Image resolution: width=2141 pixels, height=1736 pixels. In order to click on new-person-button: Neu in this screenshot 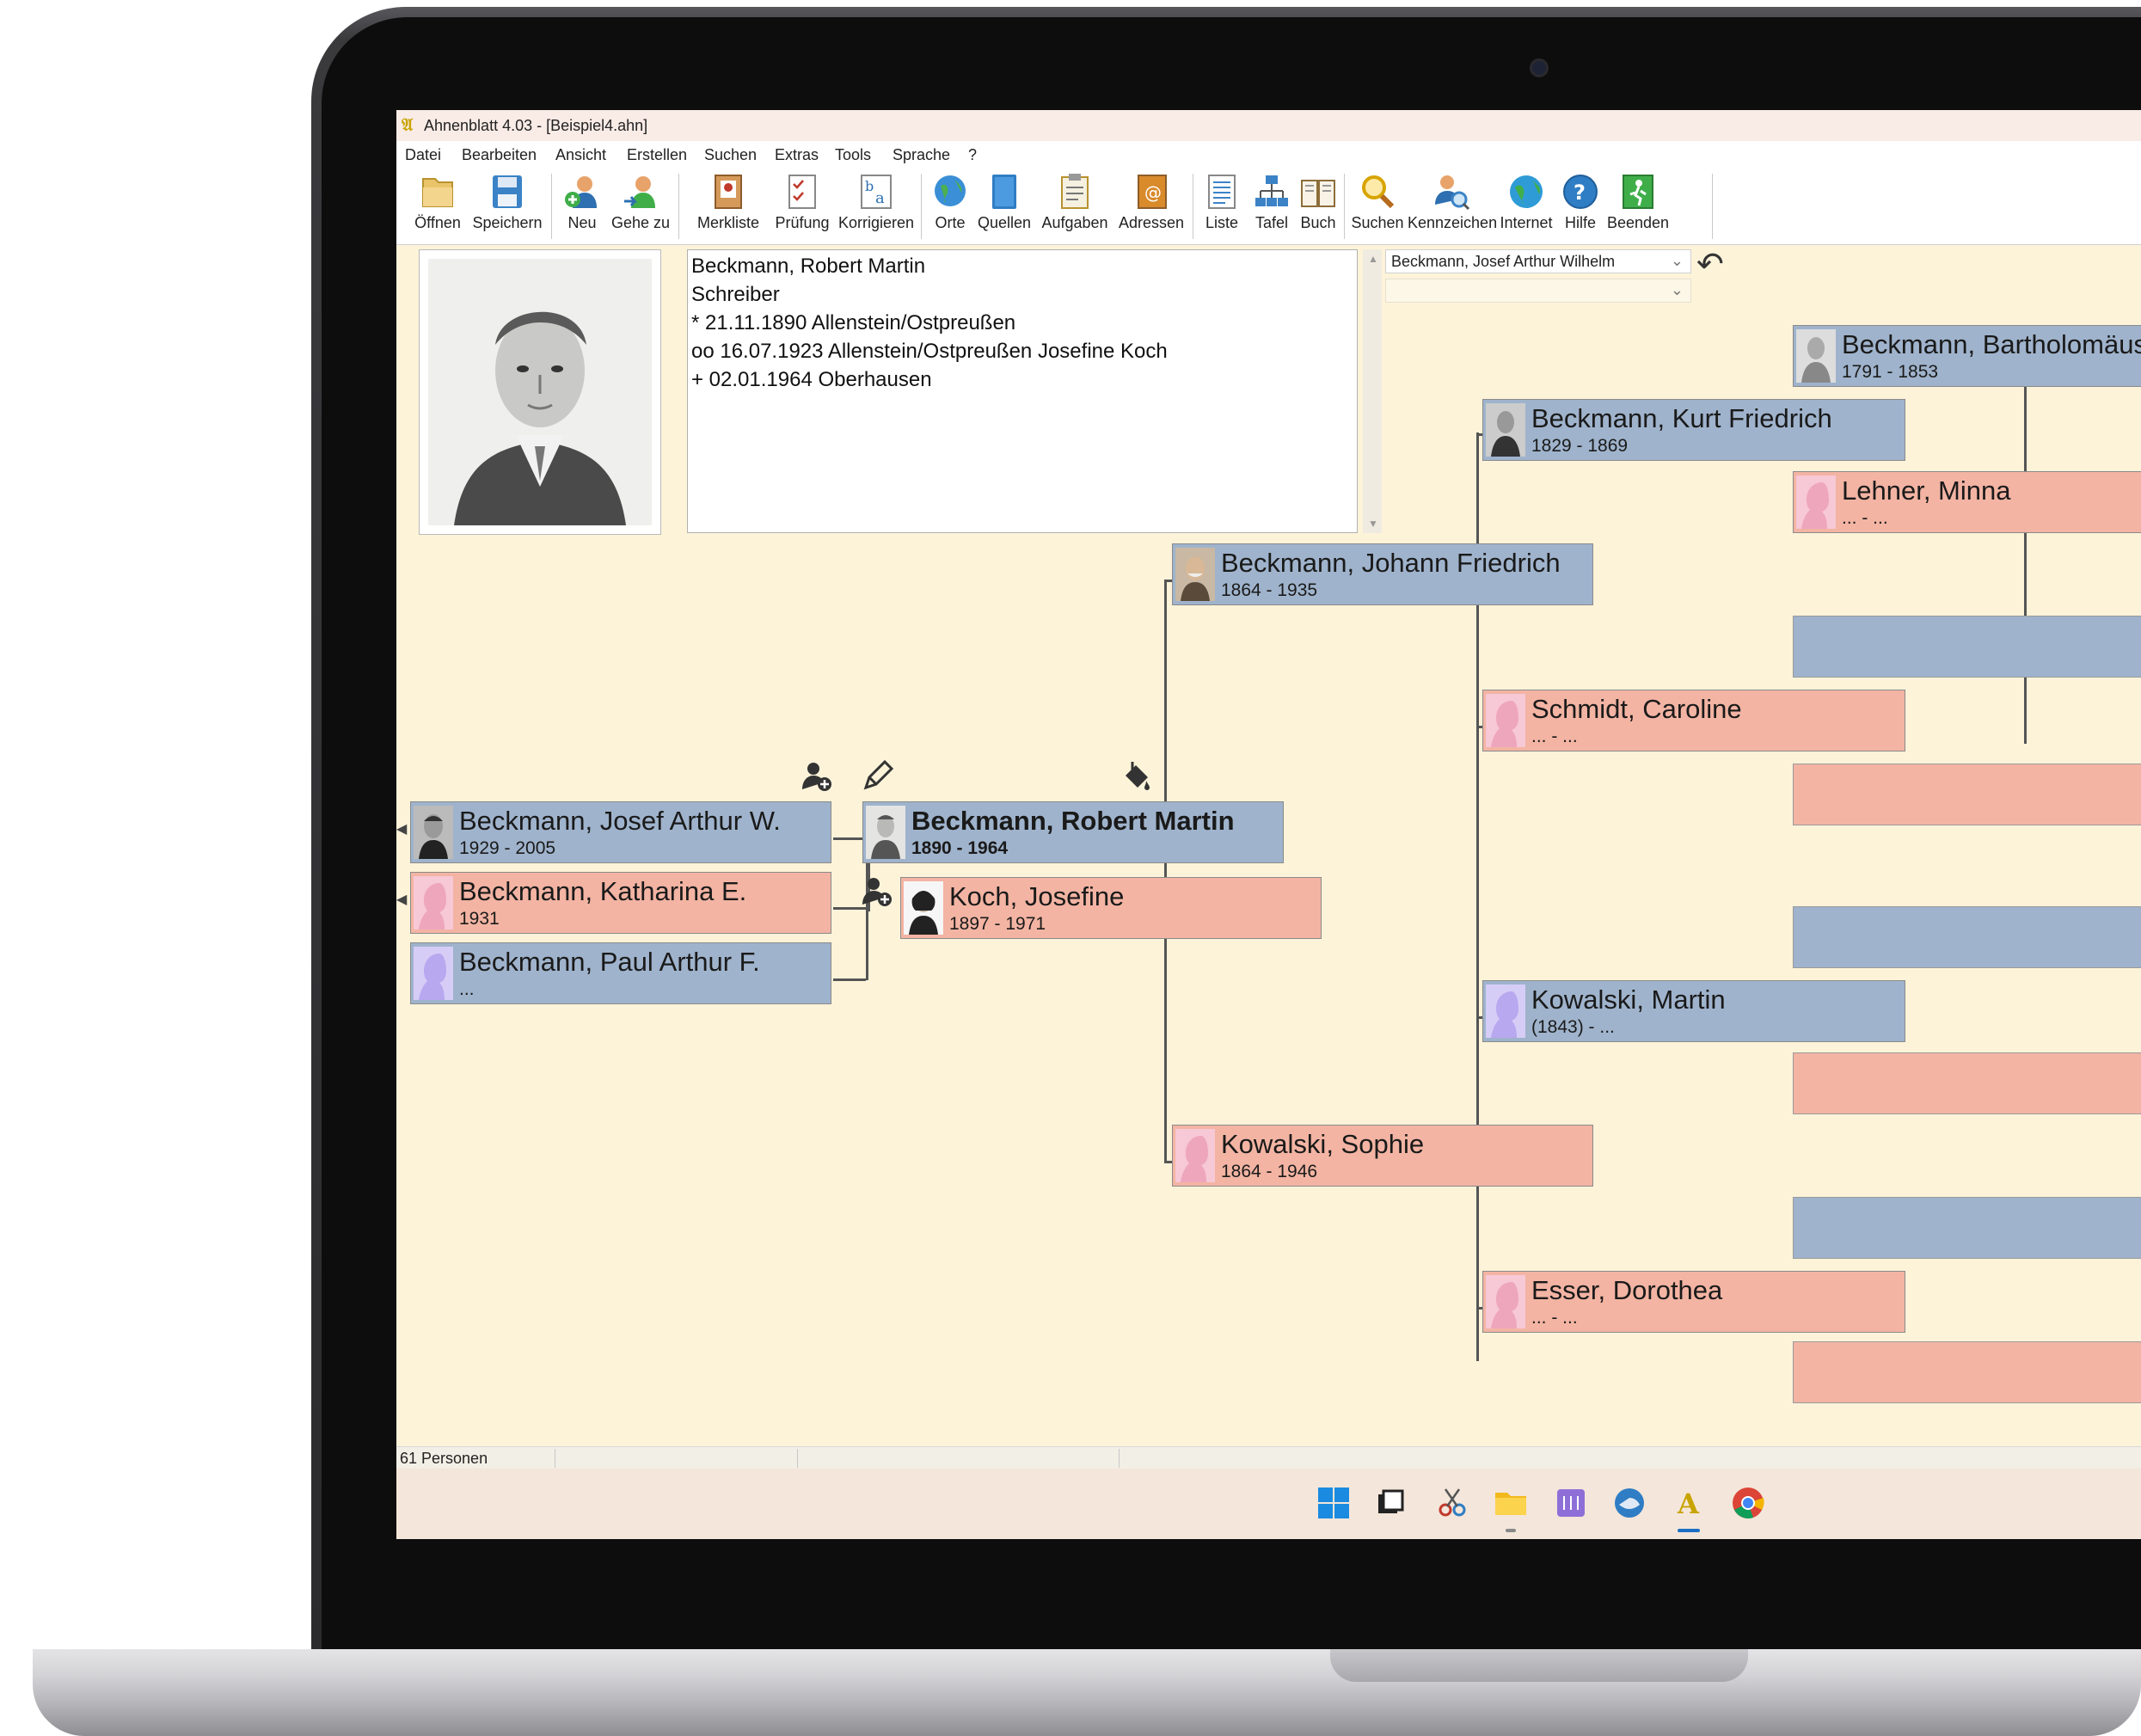, I will do `click(582, 202)`.